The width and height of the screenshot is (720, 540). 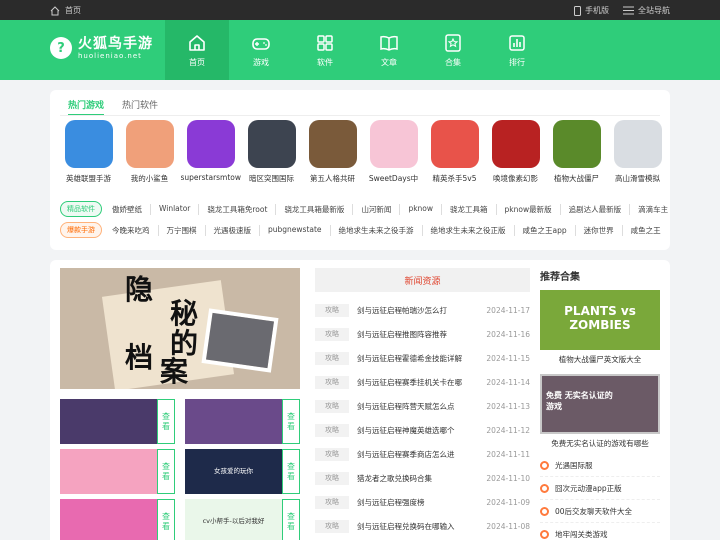 What do you see at coordinates (242, 471) in the screenshot?
I see `thumb-card: 女孩爱的玩你 查看` at bounding box center [242, 471].